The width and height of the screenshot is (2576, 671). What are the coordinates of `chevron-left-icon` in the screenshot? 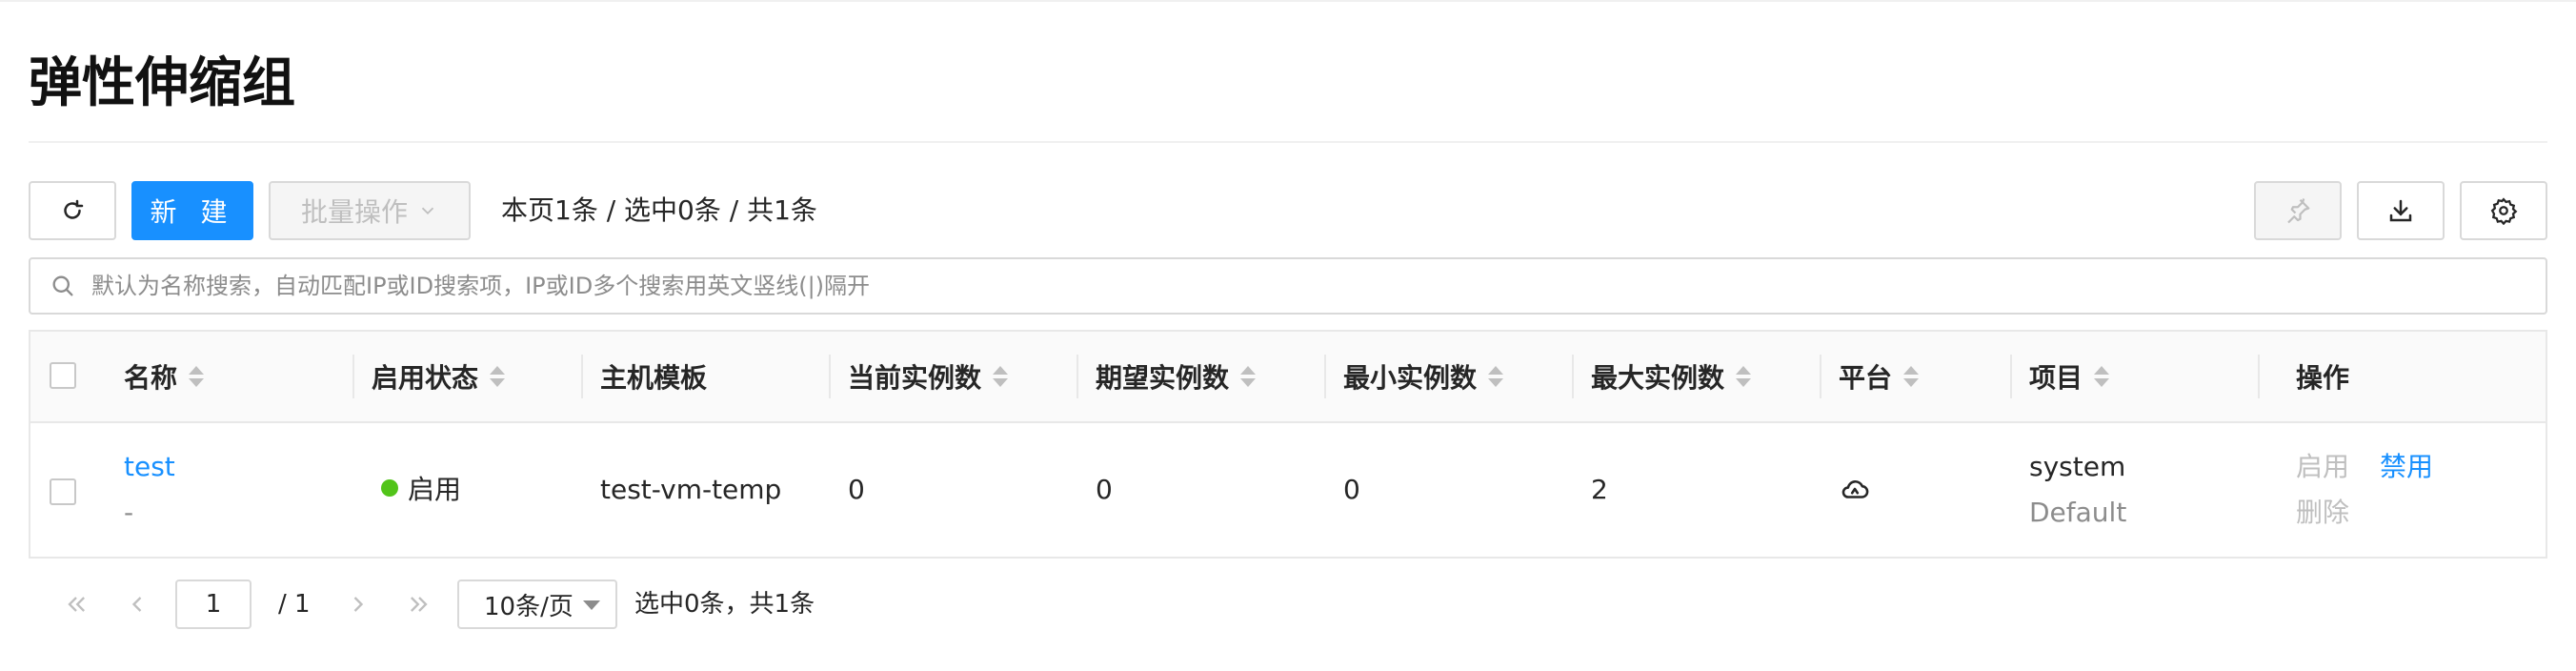 It's located at (136, 604).